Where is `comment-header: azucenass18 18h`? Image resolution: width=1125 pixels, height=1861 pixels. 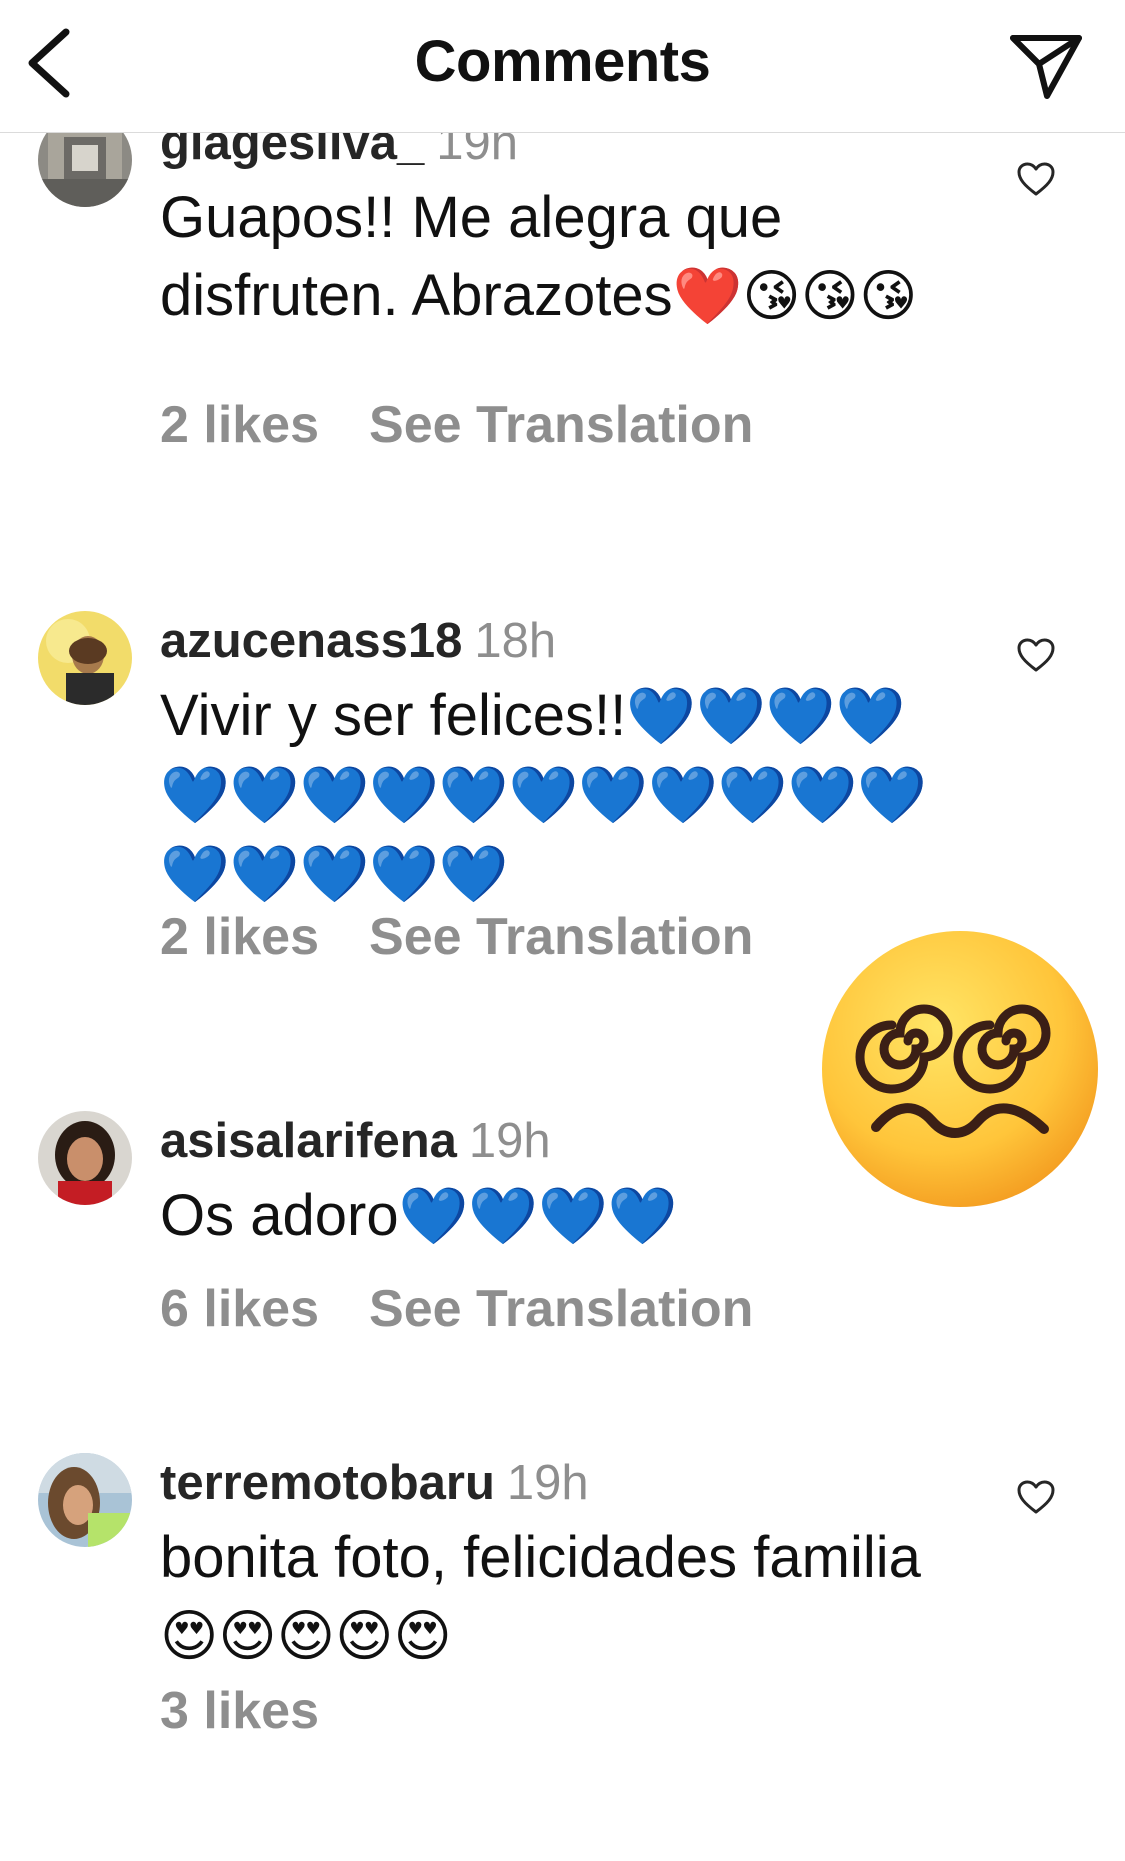
comment-header: azucenass18 18h is located at coordinates (358, 641).